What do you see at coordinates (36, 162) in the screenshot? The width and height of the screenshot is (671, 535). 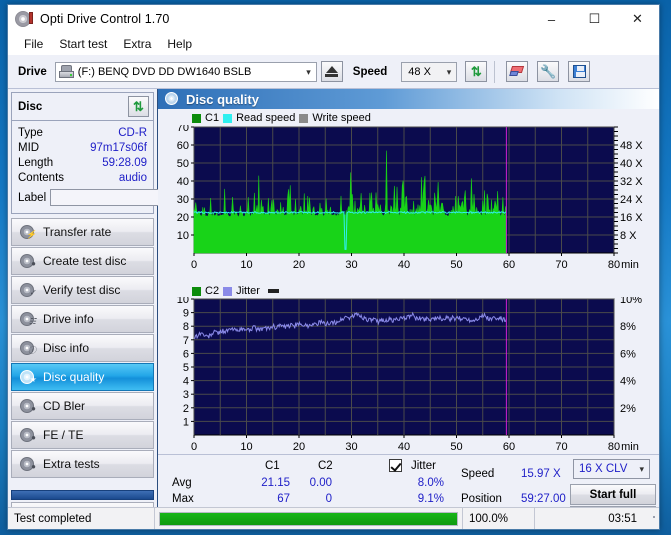 I see `disc-row-key: Length` at bounding box center [36, 162].